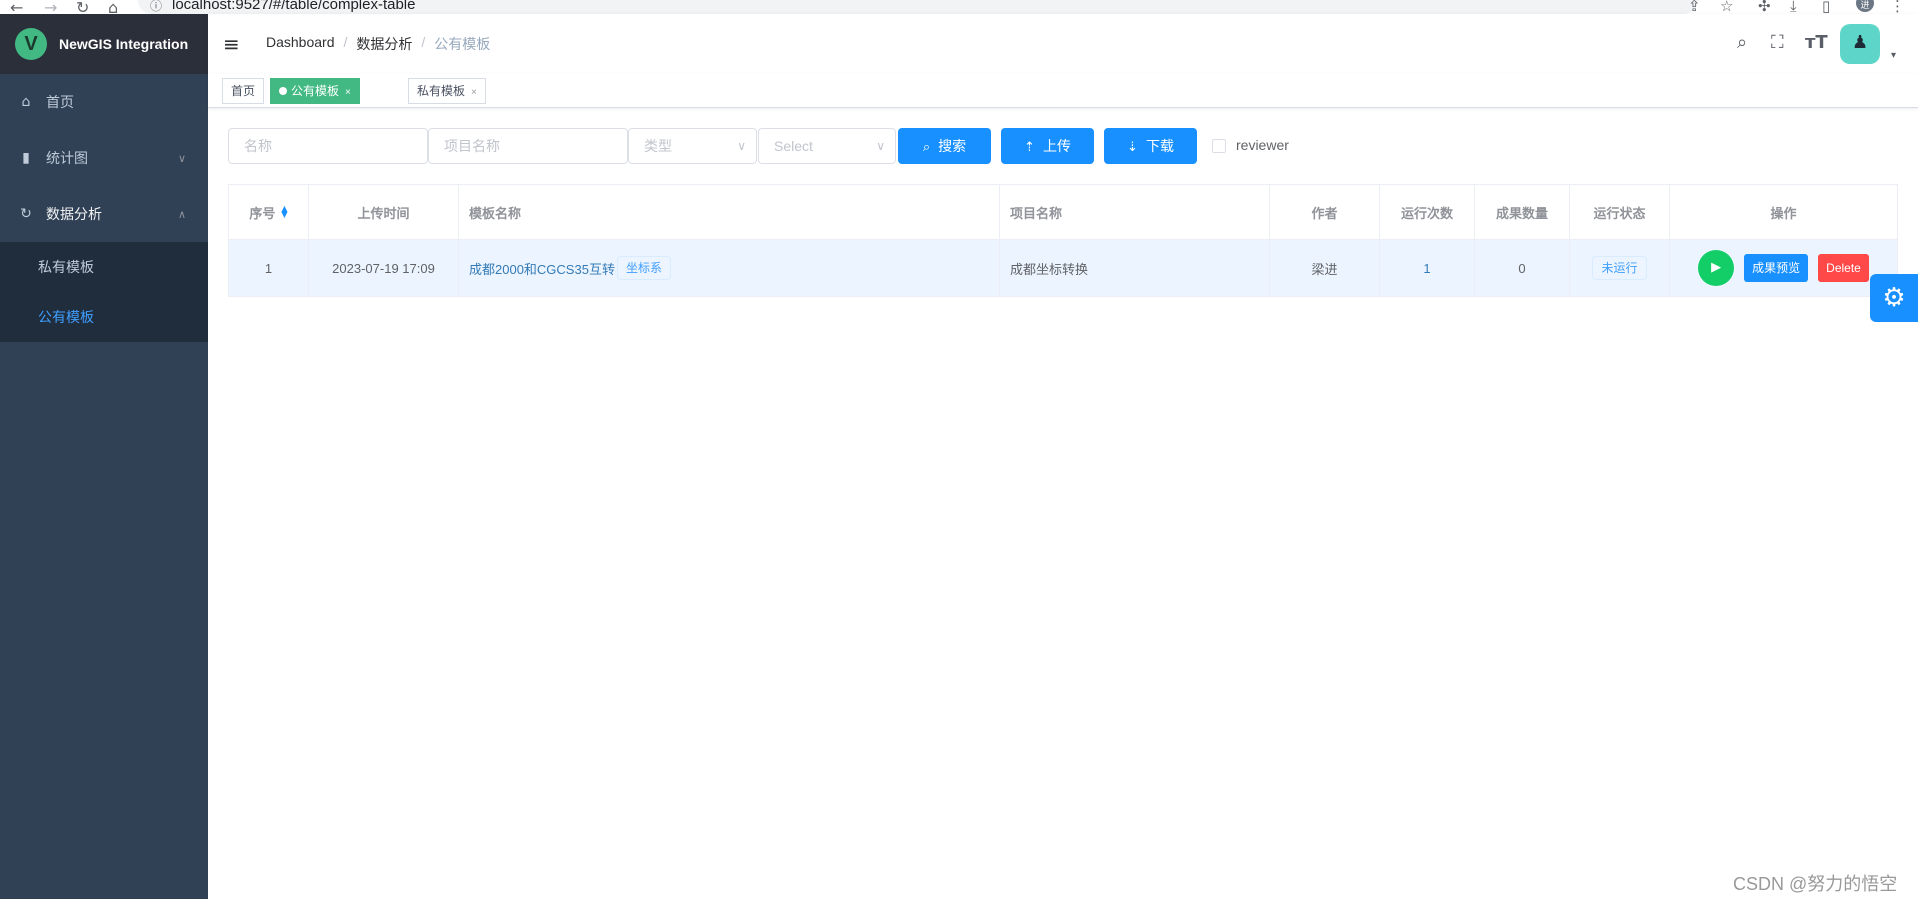 The image size is (1918, 899). I want to click on refresh-icon: ↻, so click(26, 214).